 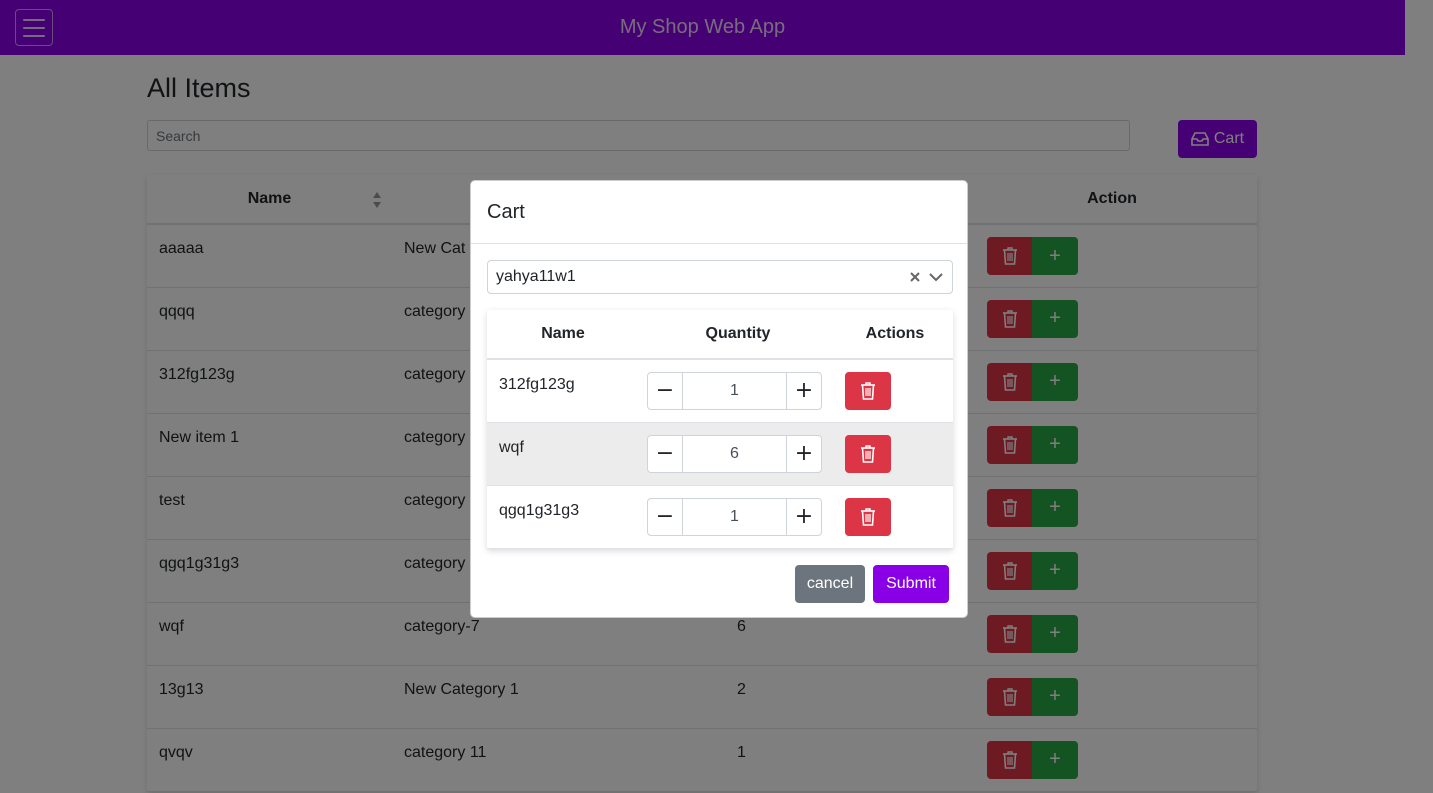 What do you see at coordinates (563, 391) in the screenshot?
I see `cart-item-name: 312fg123g` at bounding box center [563, 391].